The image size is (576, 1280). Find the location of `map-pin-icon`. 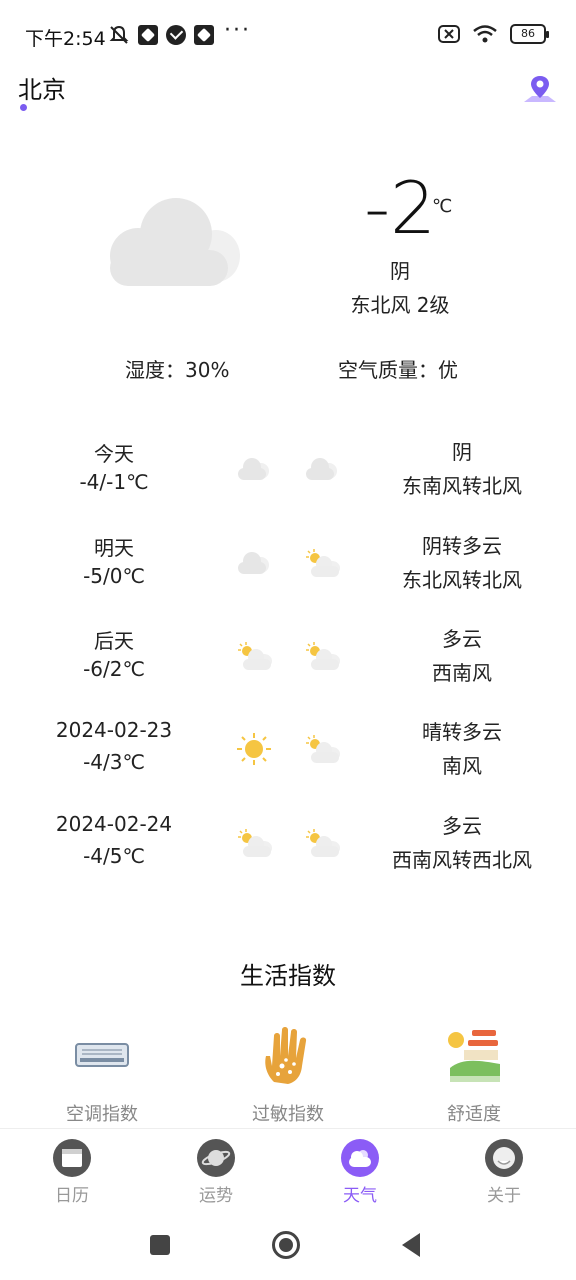

map-pin-icon is located at coordinates (540, 90).